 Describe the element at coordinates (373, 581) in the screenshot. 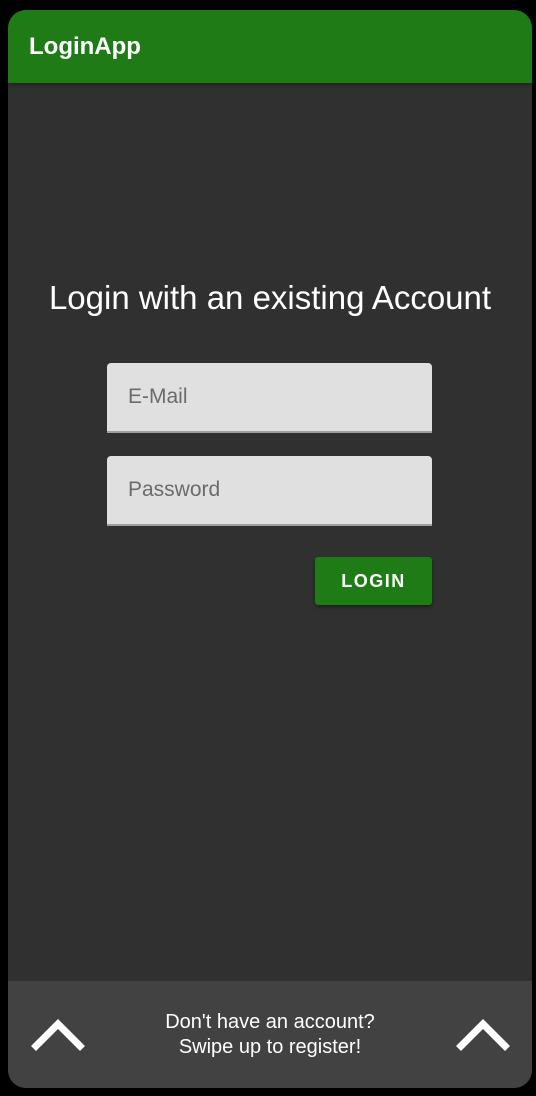

I see `login-button: LOGIN` at that location.